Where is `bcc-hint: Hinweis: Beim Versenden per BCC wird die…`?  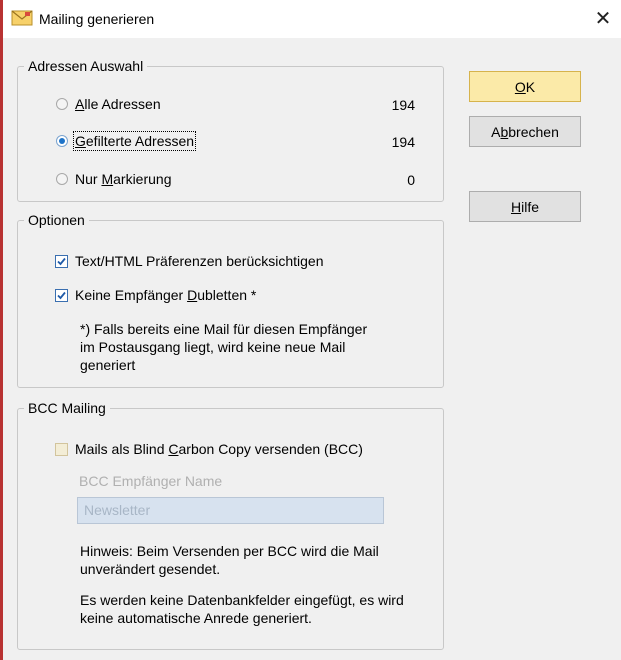 bcc-hint: Hinweis: Beim Versenden per BCC wird die… is located at coordinates (229, 560).